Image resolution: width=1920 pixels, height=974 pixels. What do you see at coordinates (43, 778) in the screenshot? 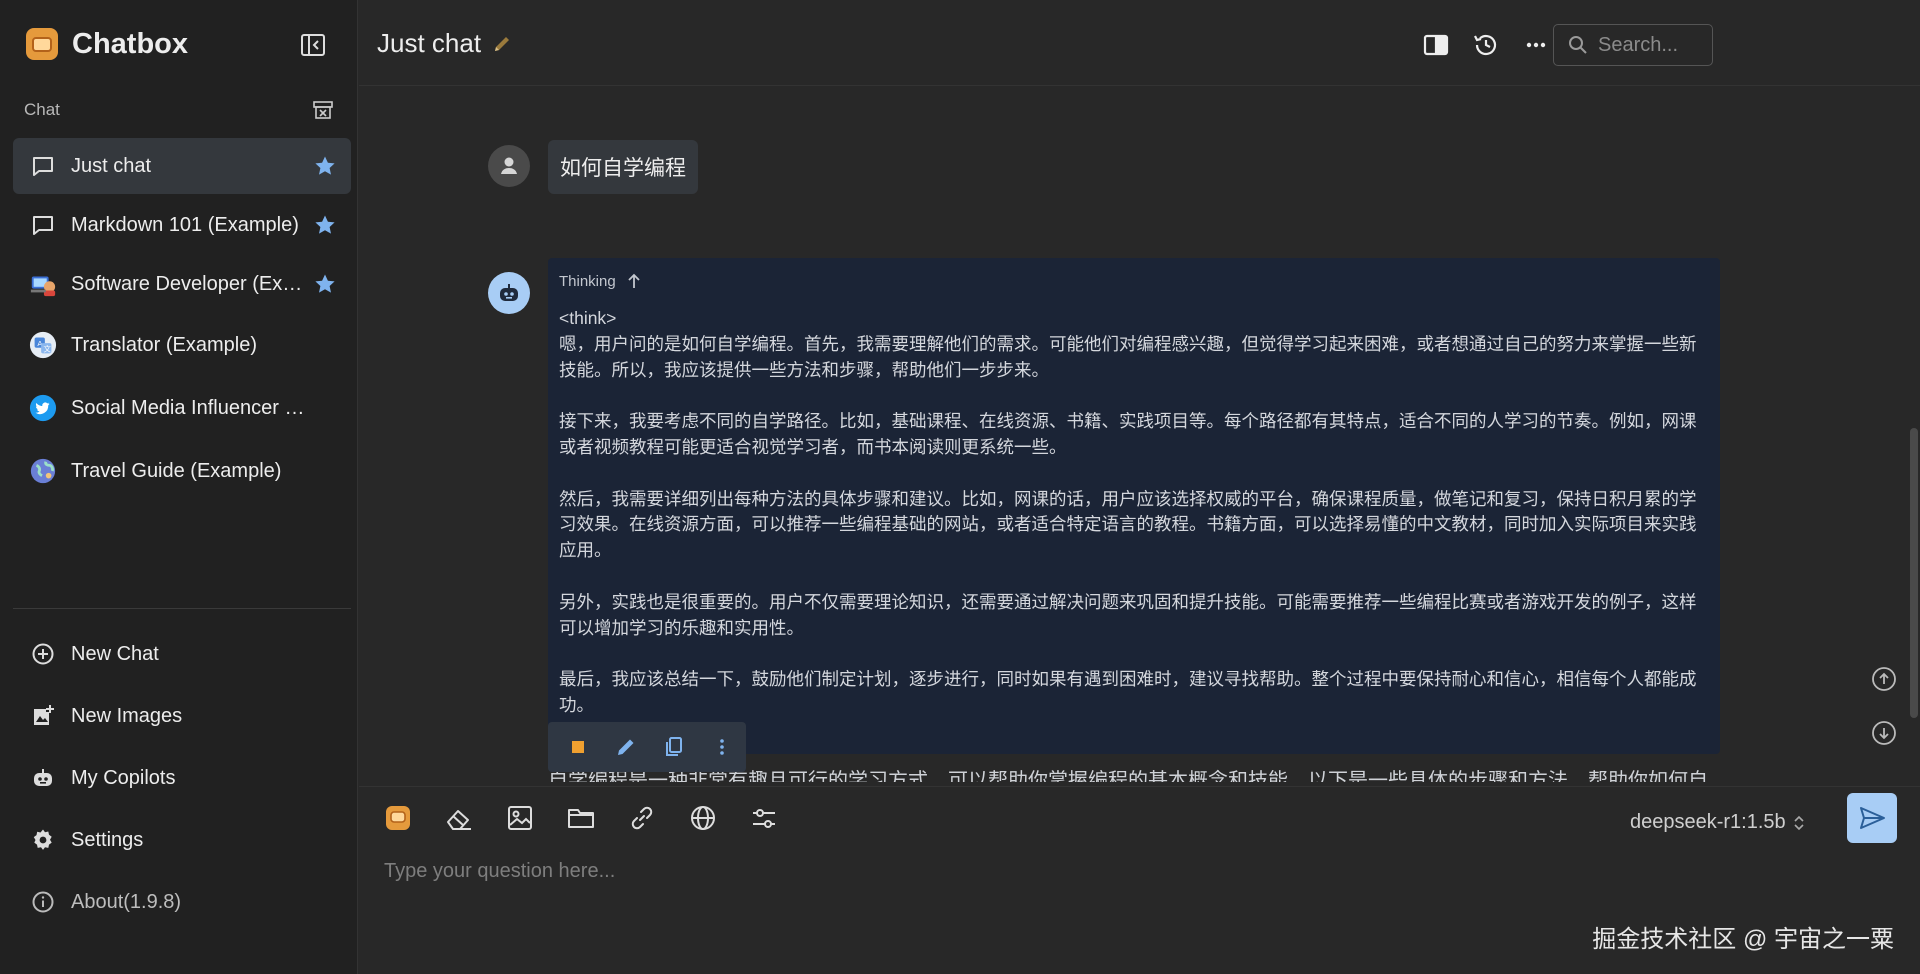
I see `robot-icon` at bounding box center [43, 778].